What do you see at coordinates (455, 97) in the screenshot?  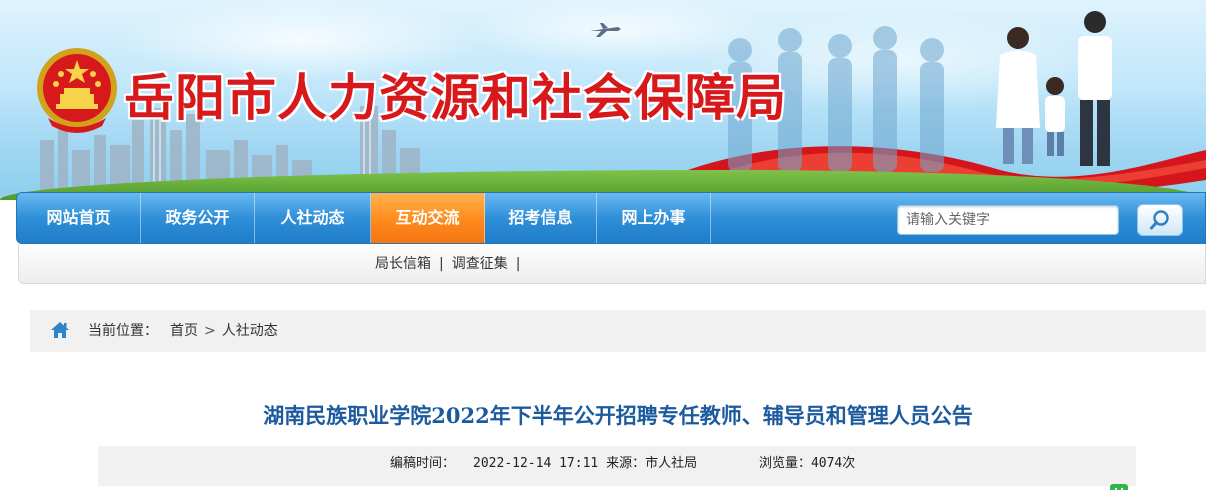 I see `site-title: 岳阳市人力资源和社会保障局` at bounding box center [455, 97].